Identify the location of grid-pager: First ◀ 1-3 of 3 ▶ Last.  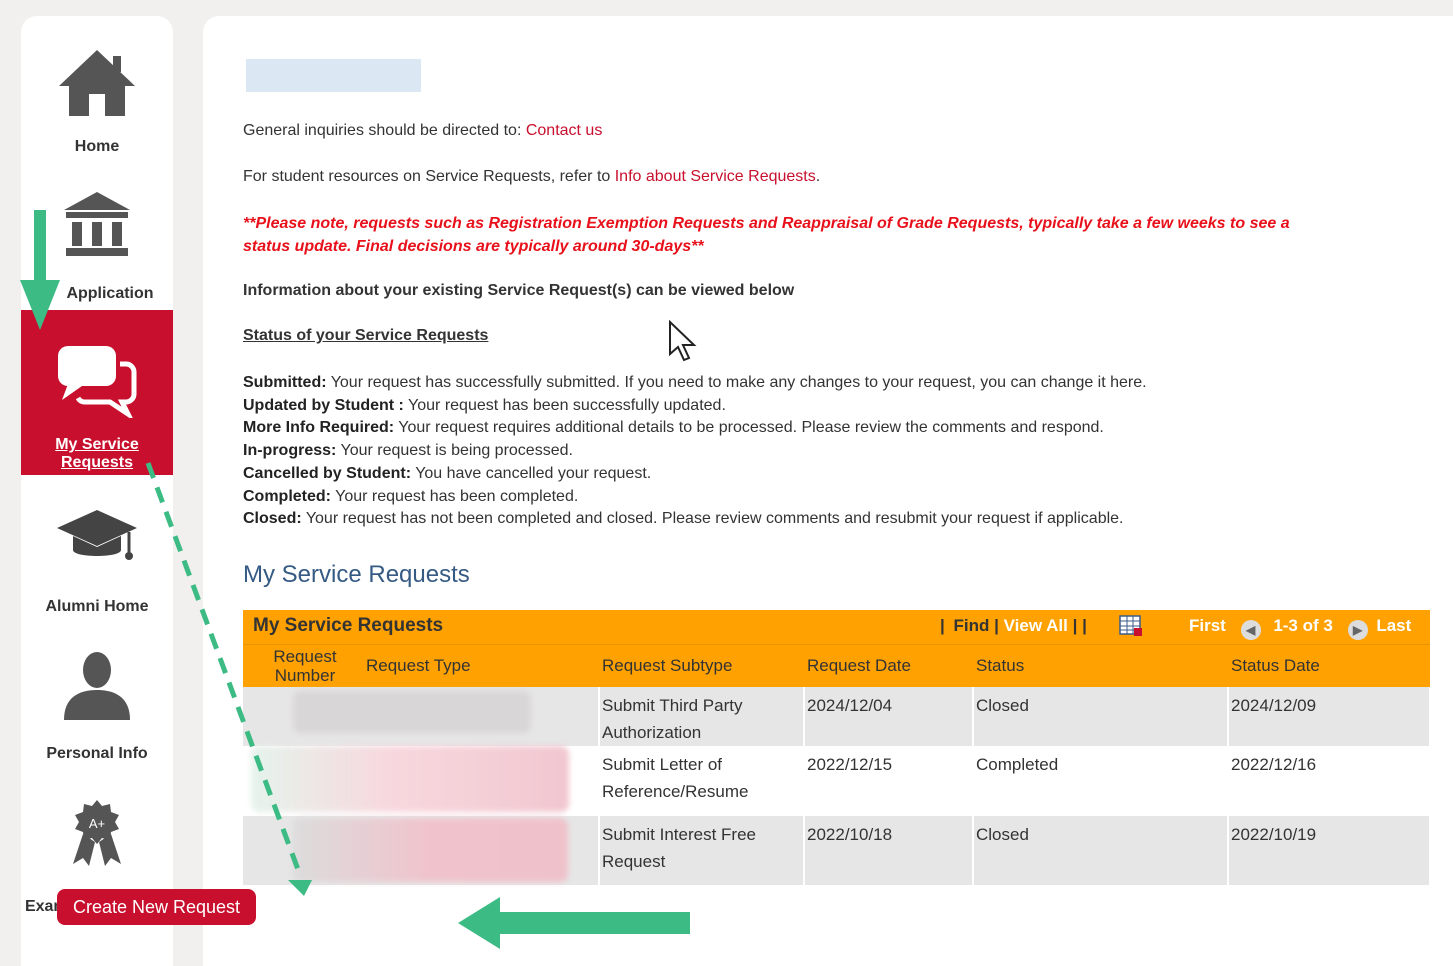
(1300, 628).